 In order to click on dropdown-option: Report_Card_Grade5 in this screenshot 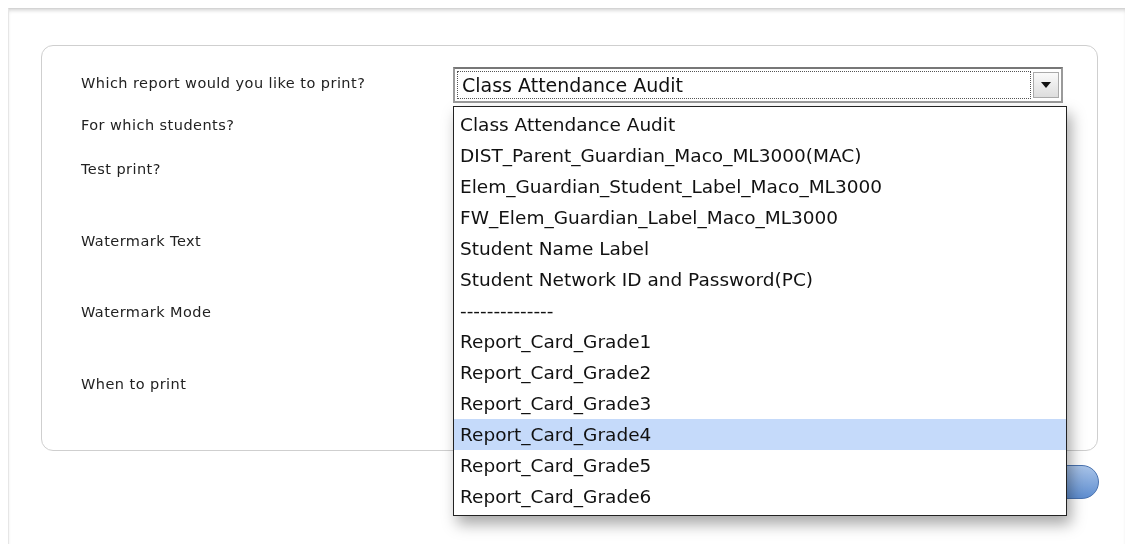, I will do `click(760, 465)`.